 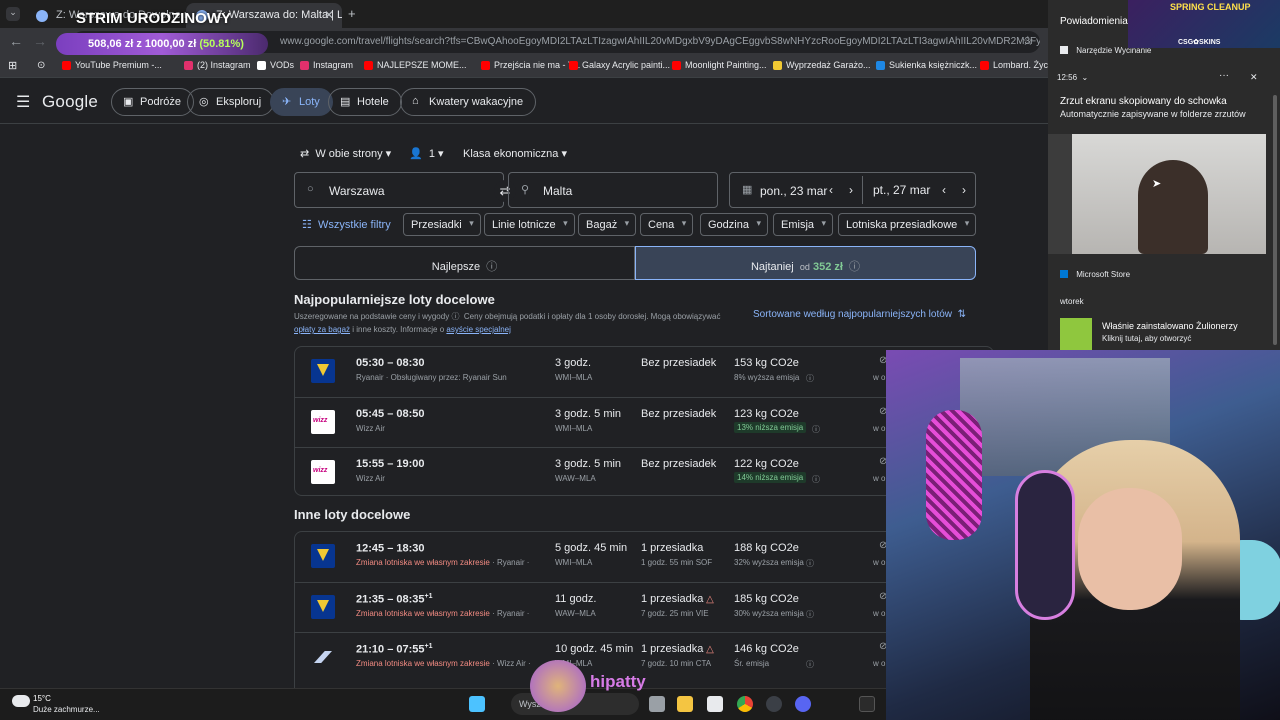 What do you see at coordinates (41, 65) in the screenshot?
I see `chrome-apps-icon: ⊙` at bounding box center [41, 65].